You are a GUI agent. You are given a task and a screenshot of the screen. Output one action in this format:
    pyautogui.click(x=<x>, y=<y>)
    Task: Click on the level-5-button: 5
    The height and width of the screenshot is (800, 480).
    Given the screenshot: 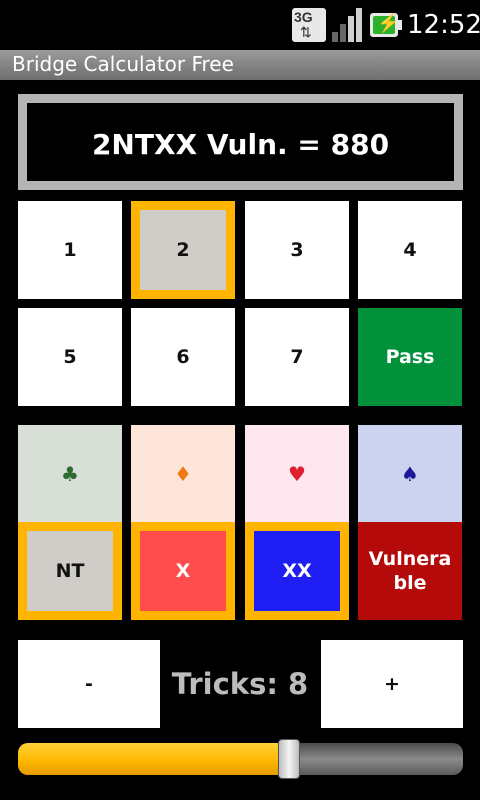 What is the action you would take?
    pyautogui.click(x=70, y=357)
    